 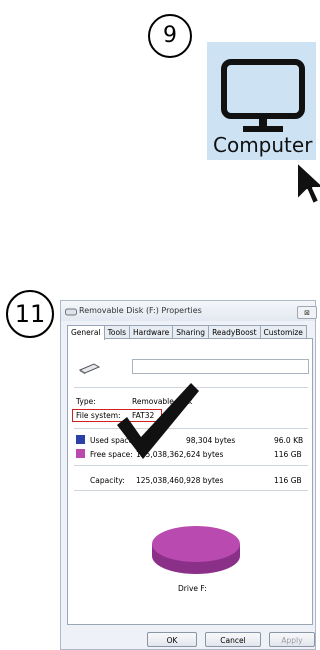 What do you see at coordinates (234, 332) in the screenshot?
I see `tab-readyboost: ReadyBoost` at bounding box center [234, 332].